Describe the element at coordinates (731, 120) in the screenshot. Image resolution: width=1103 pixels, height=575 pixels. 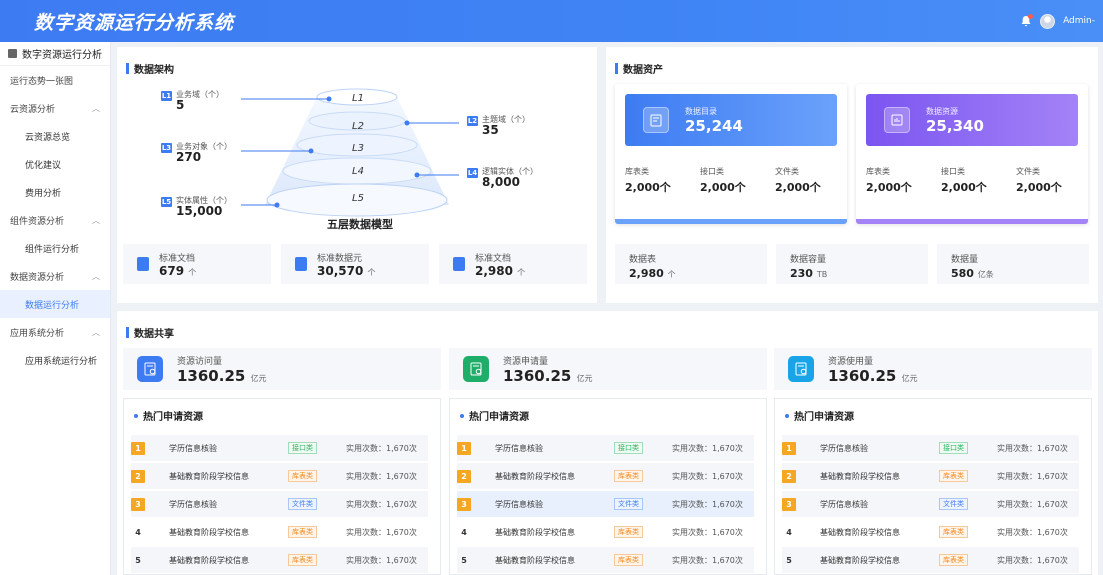
I see `catalog-banner: 数据目录 25,244` at that location.